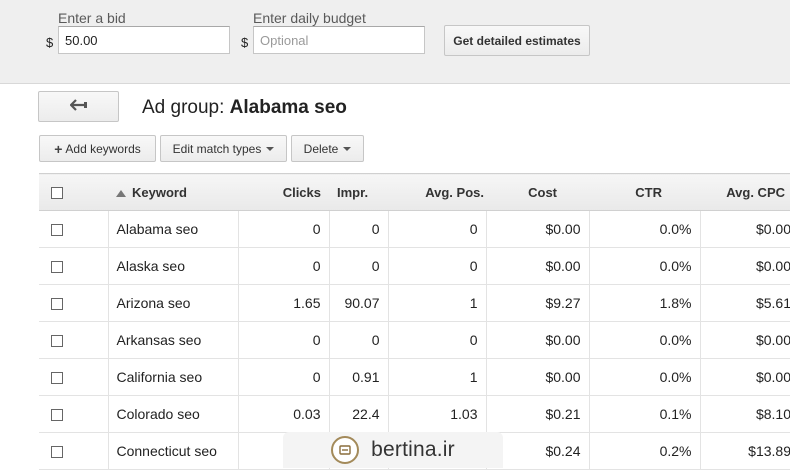  I want to click on watermark: bertina.ir, so click(393, 450).